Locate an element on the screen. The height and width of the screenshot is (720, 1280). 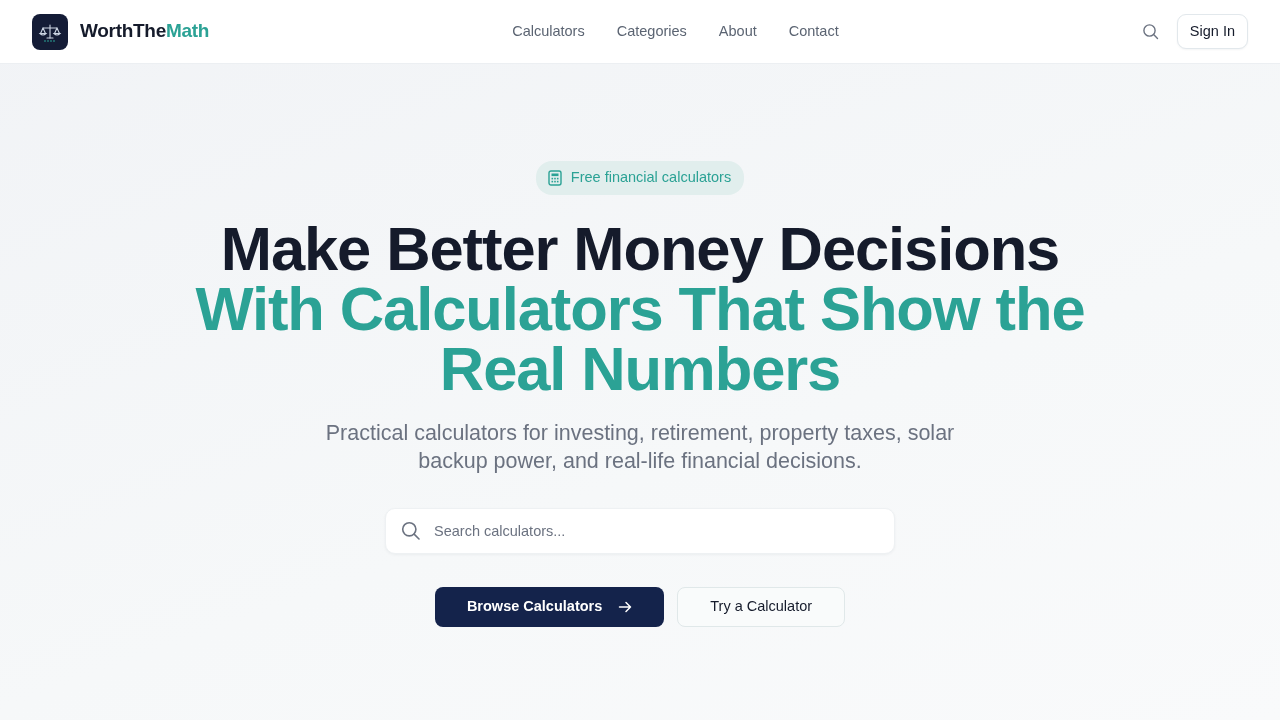
sign-in-button: Sign In is located at coordinates (1212, 31).